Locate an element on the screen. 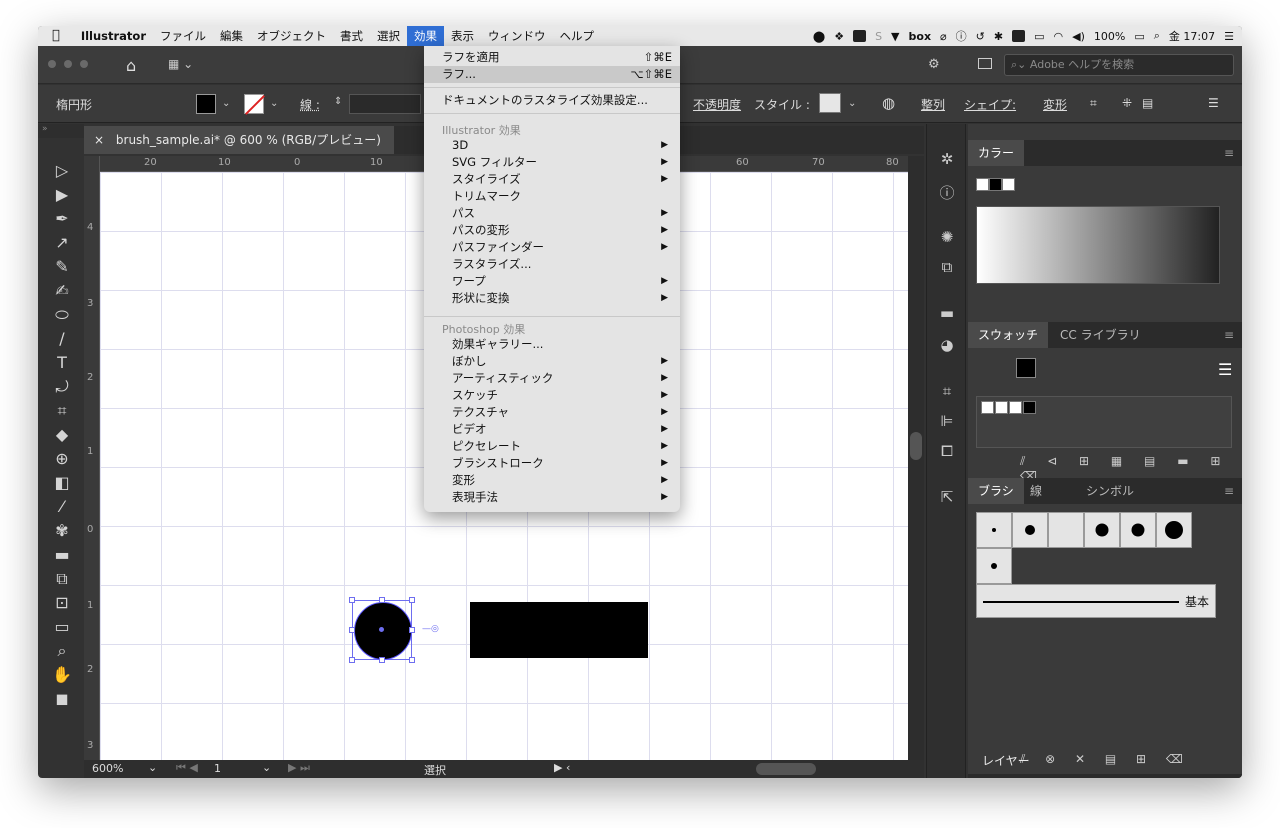  fill-dropdown-chevron-icon: ⌄ is located at coordinates (226, 103).